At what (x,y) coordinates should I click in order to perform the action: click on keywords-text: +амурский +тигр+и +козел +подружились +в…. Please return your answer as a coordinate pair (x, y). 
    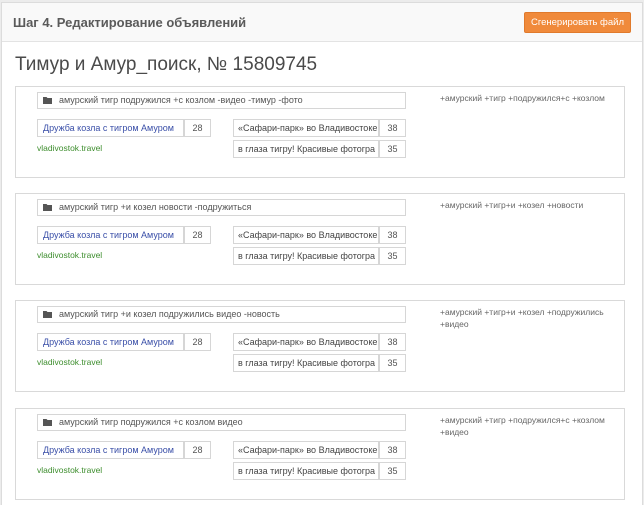
    Looking at the image, I should click on (522, 318).